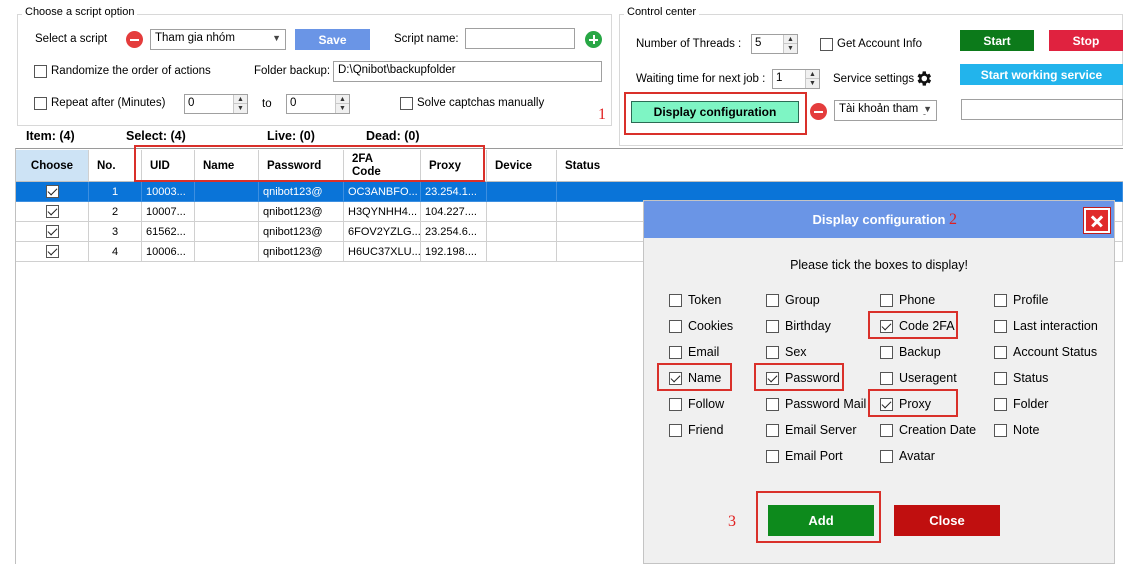 The width and height of the screenshot is (1123, 564). Describe the element at coordinates (467, 71) in the screenshot. I see `folder-backup-input: D:\Qnibot\backupfolder` at that location.